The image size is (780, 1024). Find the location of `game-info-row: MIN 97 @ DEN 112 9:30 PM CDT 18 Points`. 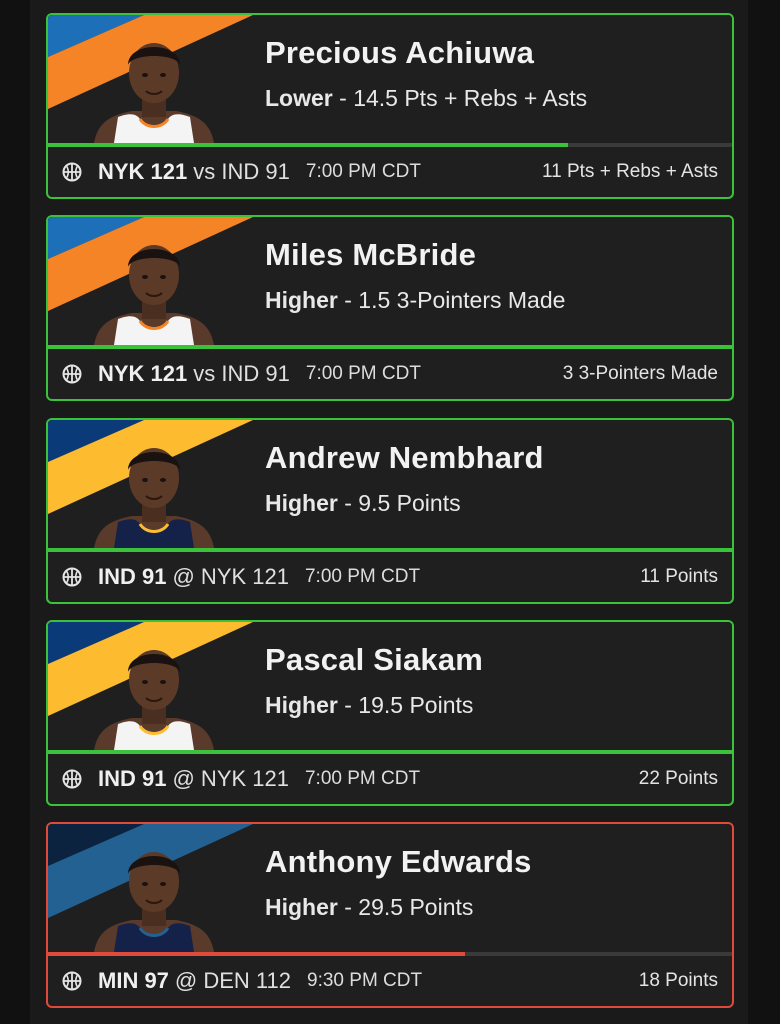

game-info-row: MIN 97 @ DEN 112 9:30 PM CDT 18 Points is located at coordinates (390, 981).